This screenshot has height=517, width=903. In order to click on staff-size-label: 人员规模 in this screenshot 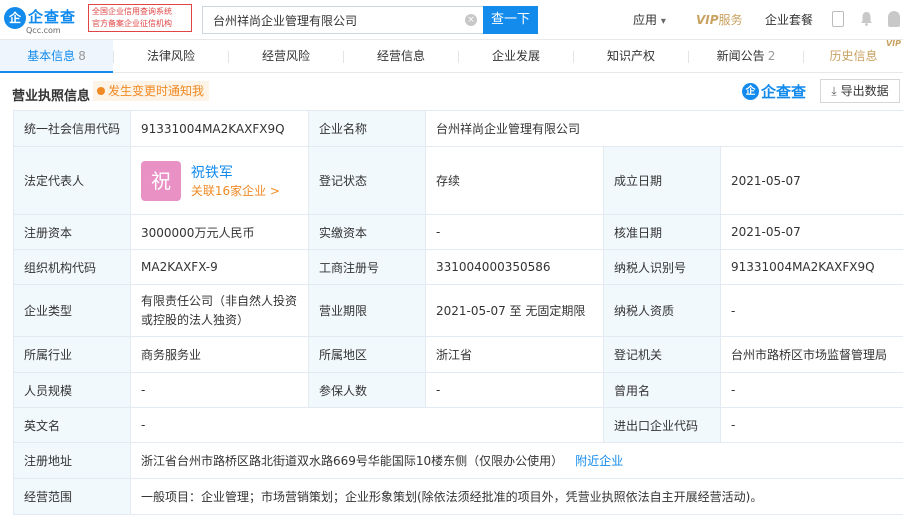, I will do `click(72, 390)`.